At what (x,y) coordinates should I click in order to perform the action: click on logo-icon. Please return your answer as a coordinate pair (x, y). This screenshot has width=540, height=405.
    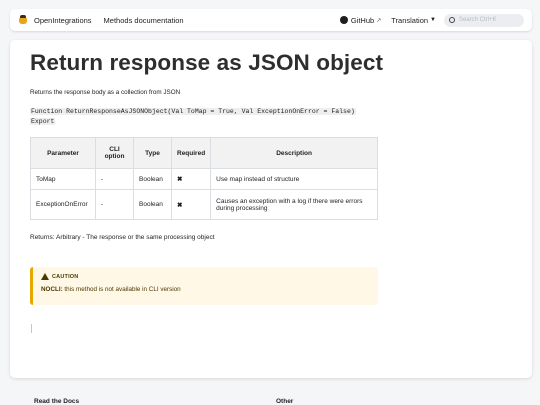
    Looking at the image, I should click on (23, 20).